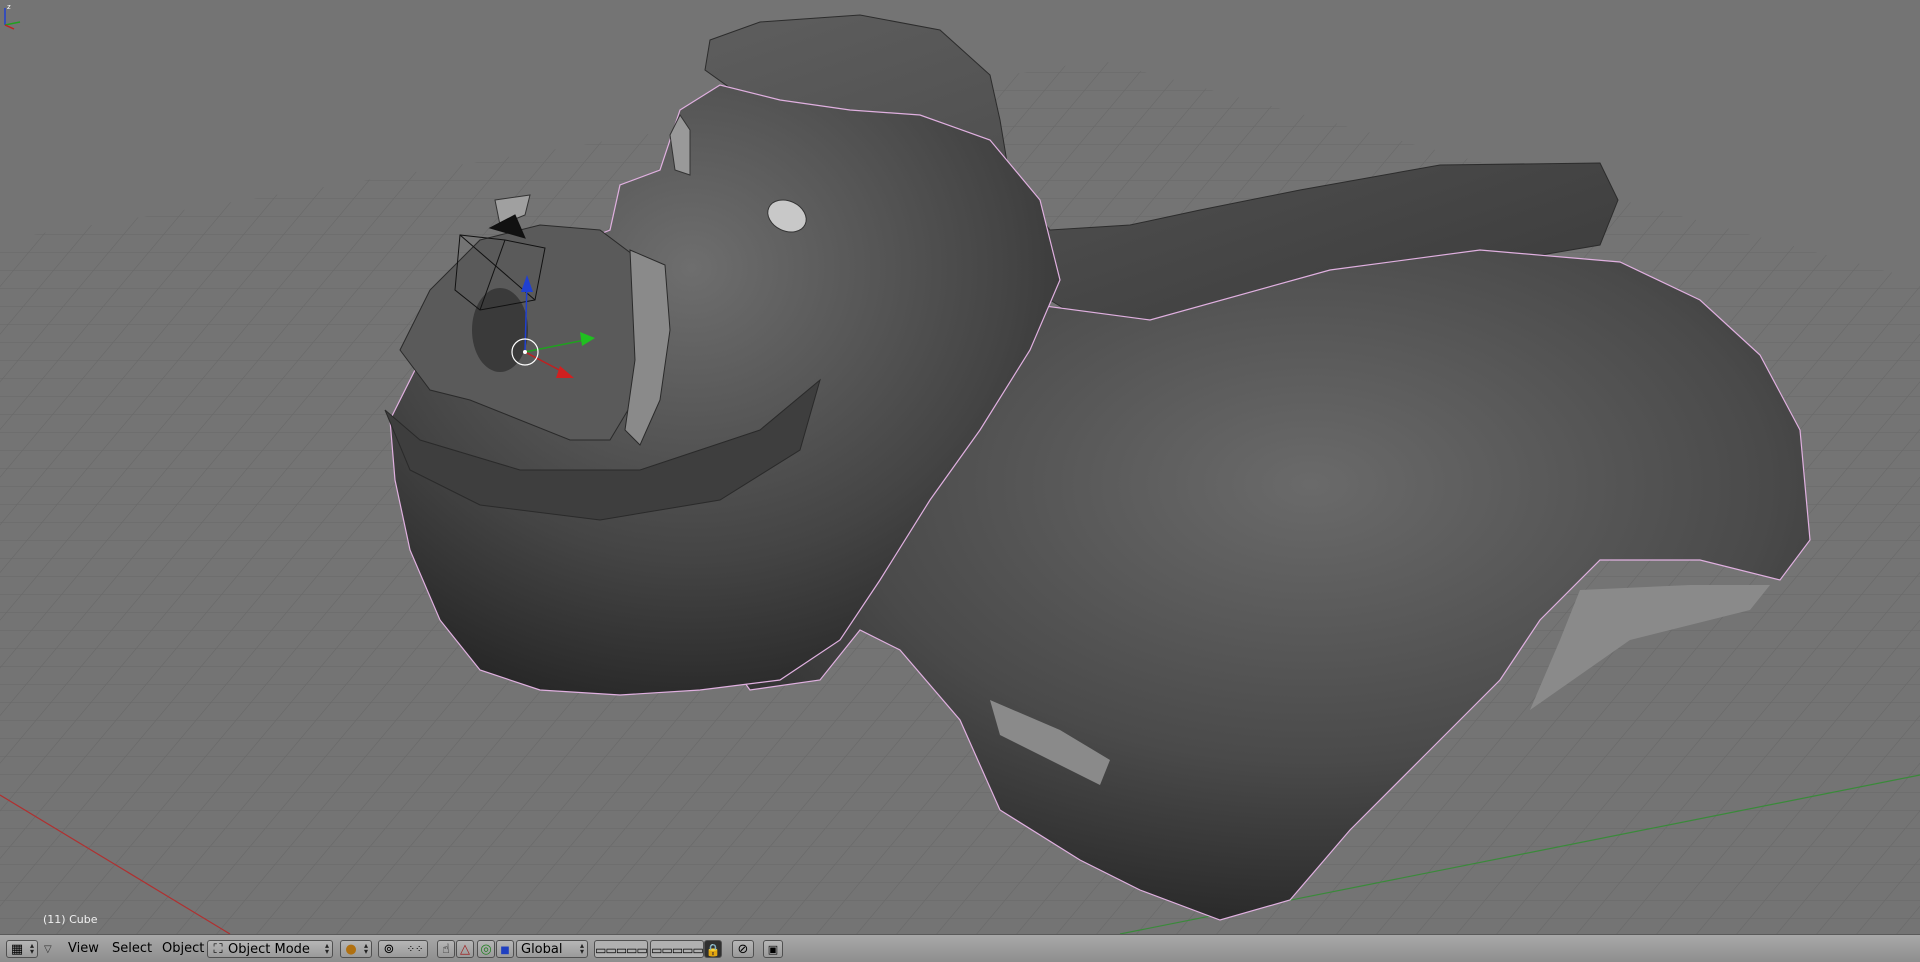 The image size is (1920, 962). I want to click on viewport-shading-icon: ●, so click(351, 949).